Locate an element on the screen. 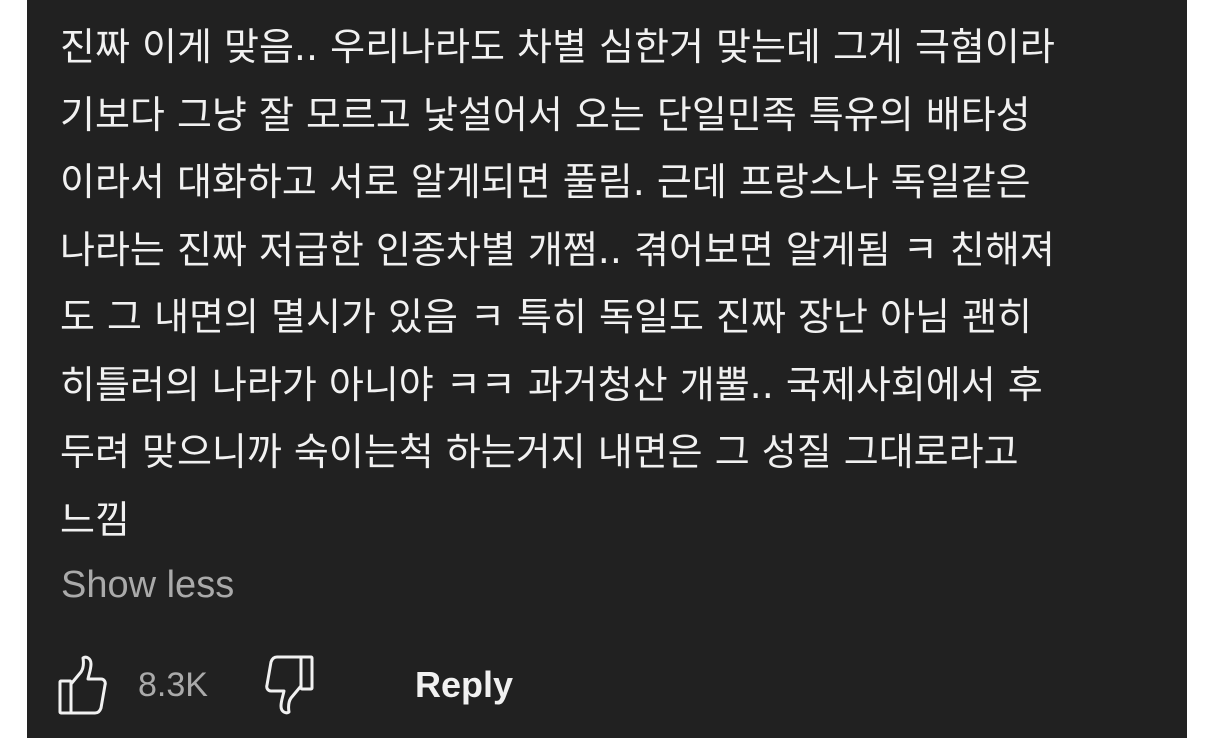 This screenshot has height=738, width=1206. reply-button: Reply is located at coordinates (464, 685).